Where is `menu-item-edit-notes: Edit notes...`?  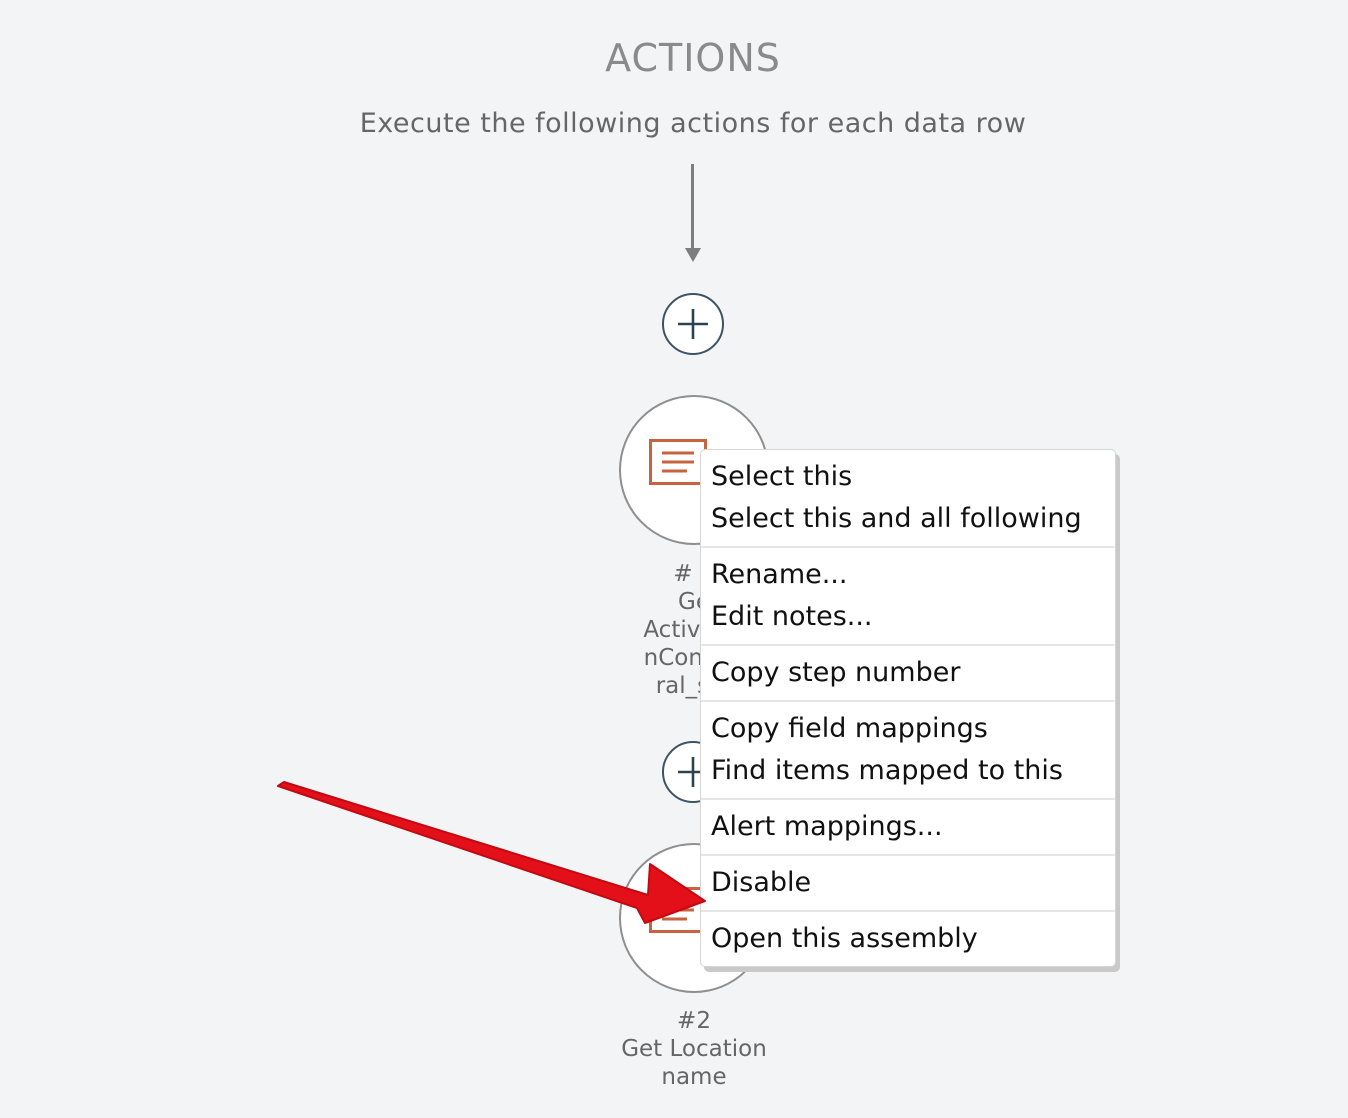 menu-item-edit-notes: Edit notes... is located at coordinates (908, 617).